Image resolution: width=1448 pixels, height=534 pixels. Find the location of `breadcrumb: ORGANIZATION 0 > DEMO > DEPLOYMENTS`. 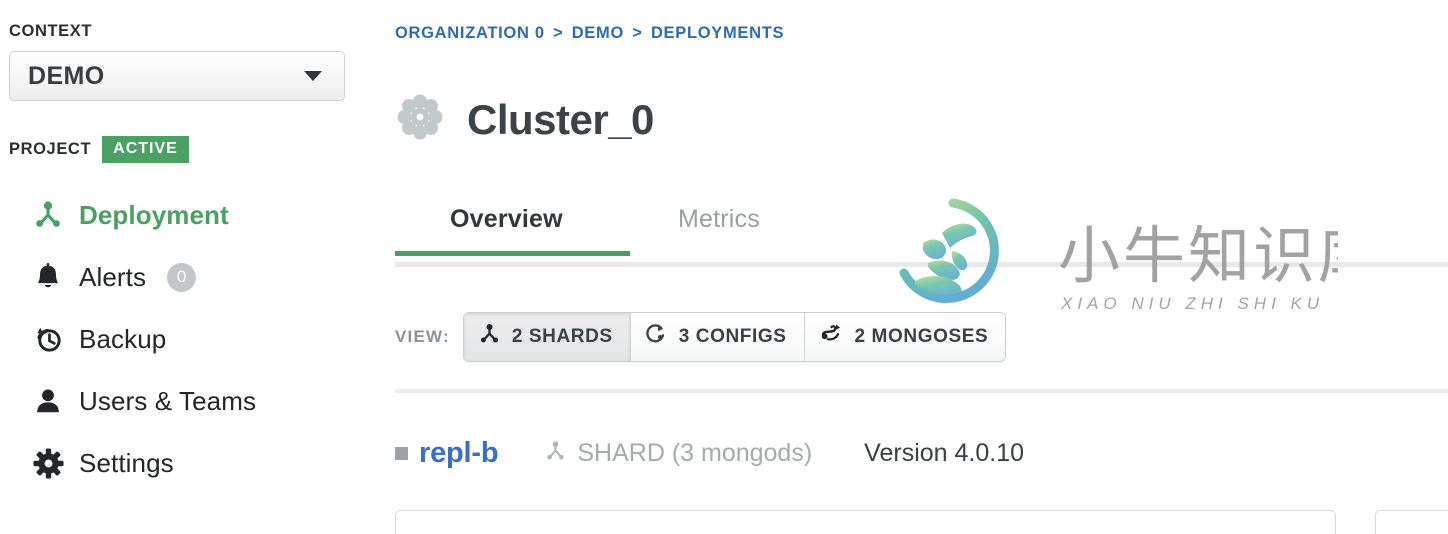

breadcrumb: ORGANIZATION 0 > DEMO > DEPLOYMENTS is located at coordinates (589, 33).